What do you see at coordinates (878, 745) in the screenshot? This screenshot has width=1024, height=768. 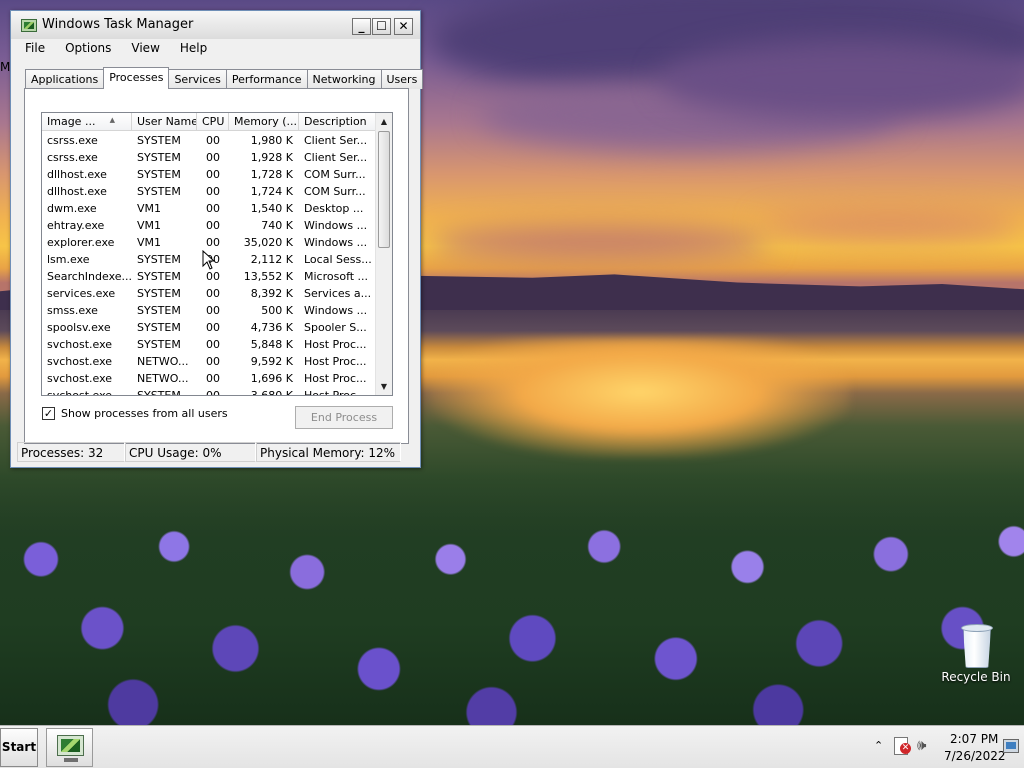 I see `show-hidden-icons-chevron-icon: ⌃` at bounding box center [878, 745].